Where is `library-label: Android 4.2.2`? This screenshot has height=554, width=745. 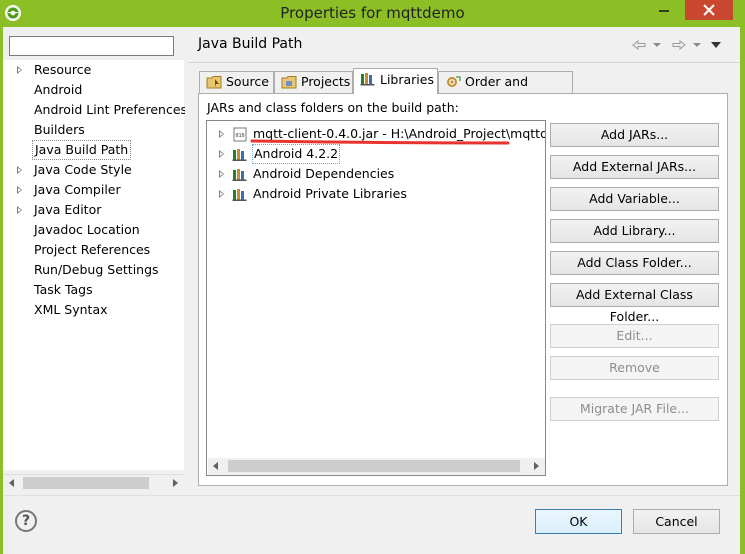
library-label: Android 4.2.2 is located at coordinates (296, 154).